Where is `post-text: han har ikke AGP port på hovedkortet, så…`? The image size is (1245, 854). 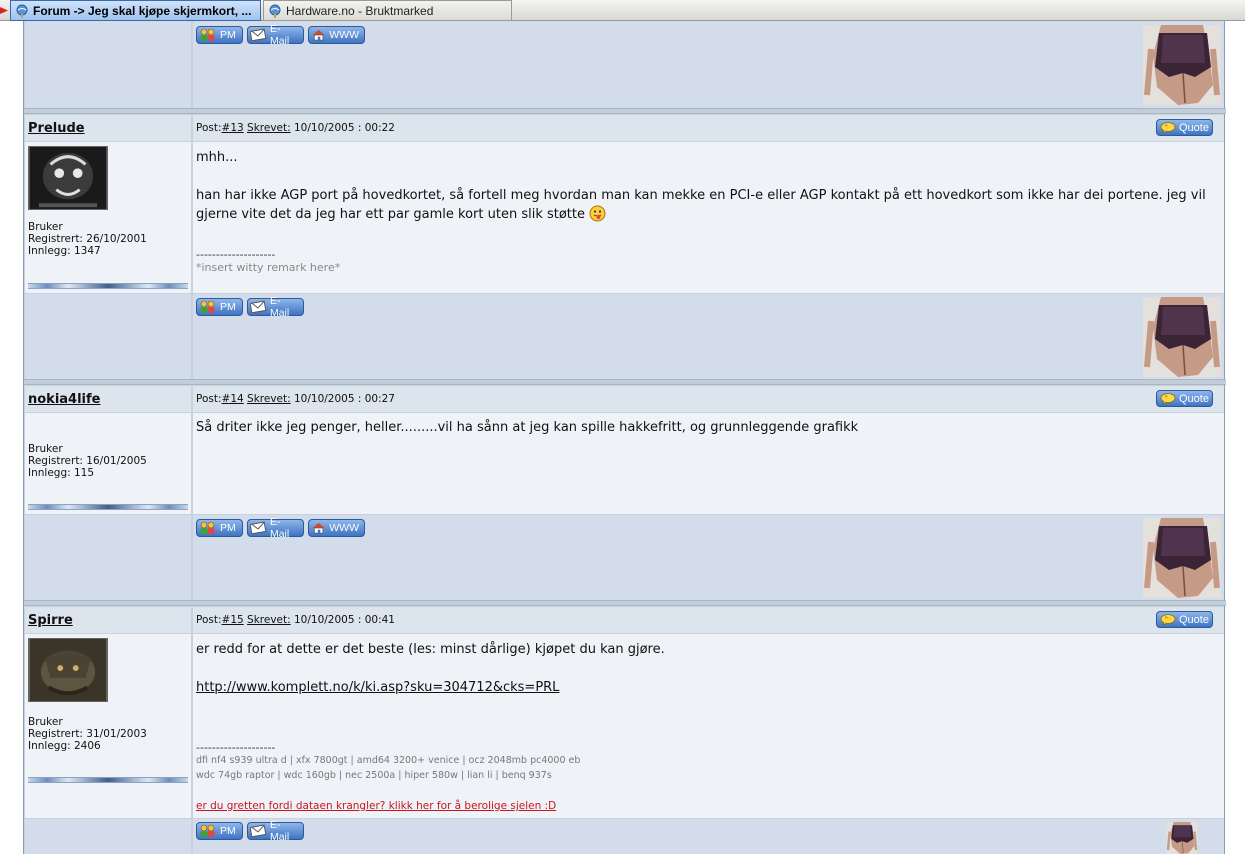 post-text: han har ikke AGP port på hovedkortet, så… is located at coordinates (701, 205).